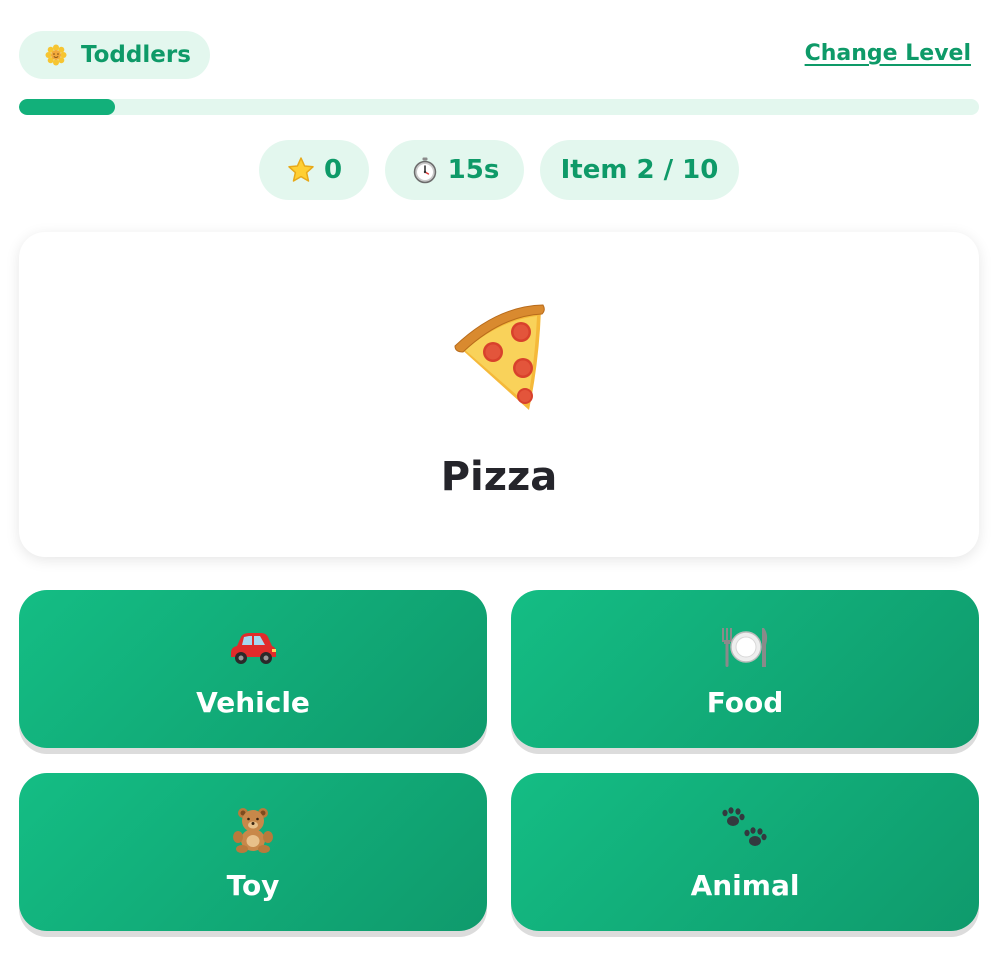  What do you see at coordinates (745, 830) in the screenshot?
I see `paw-prints-icon` at bounding box center [745, 830].